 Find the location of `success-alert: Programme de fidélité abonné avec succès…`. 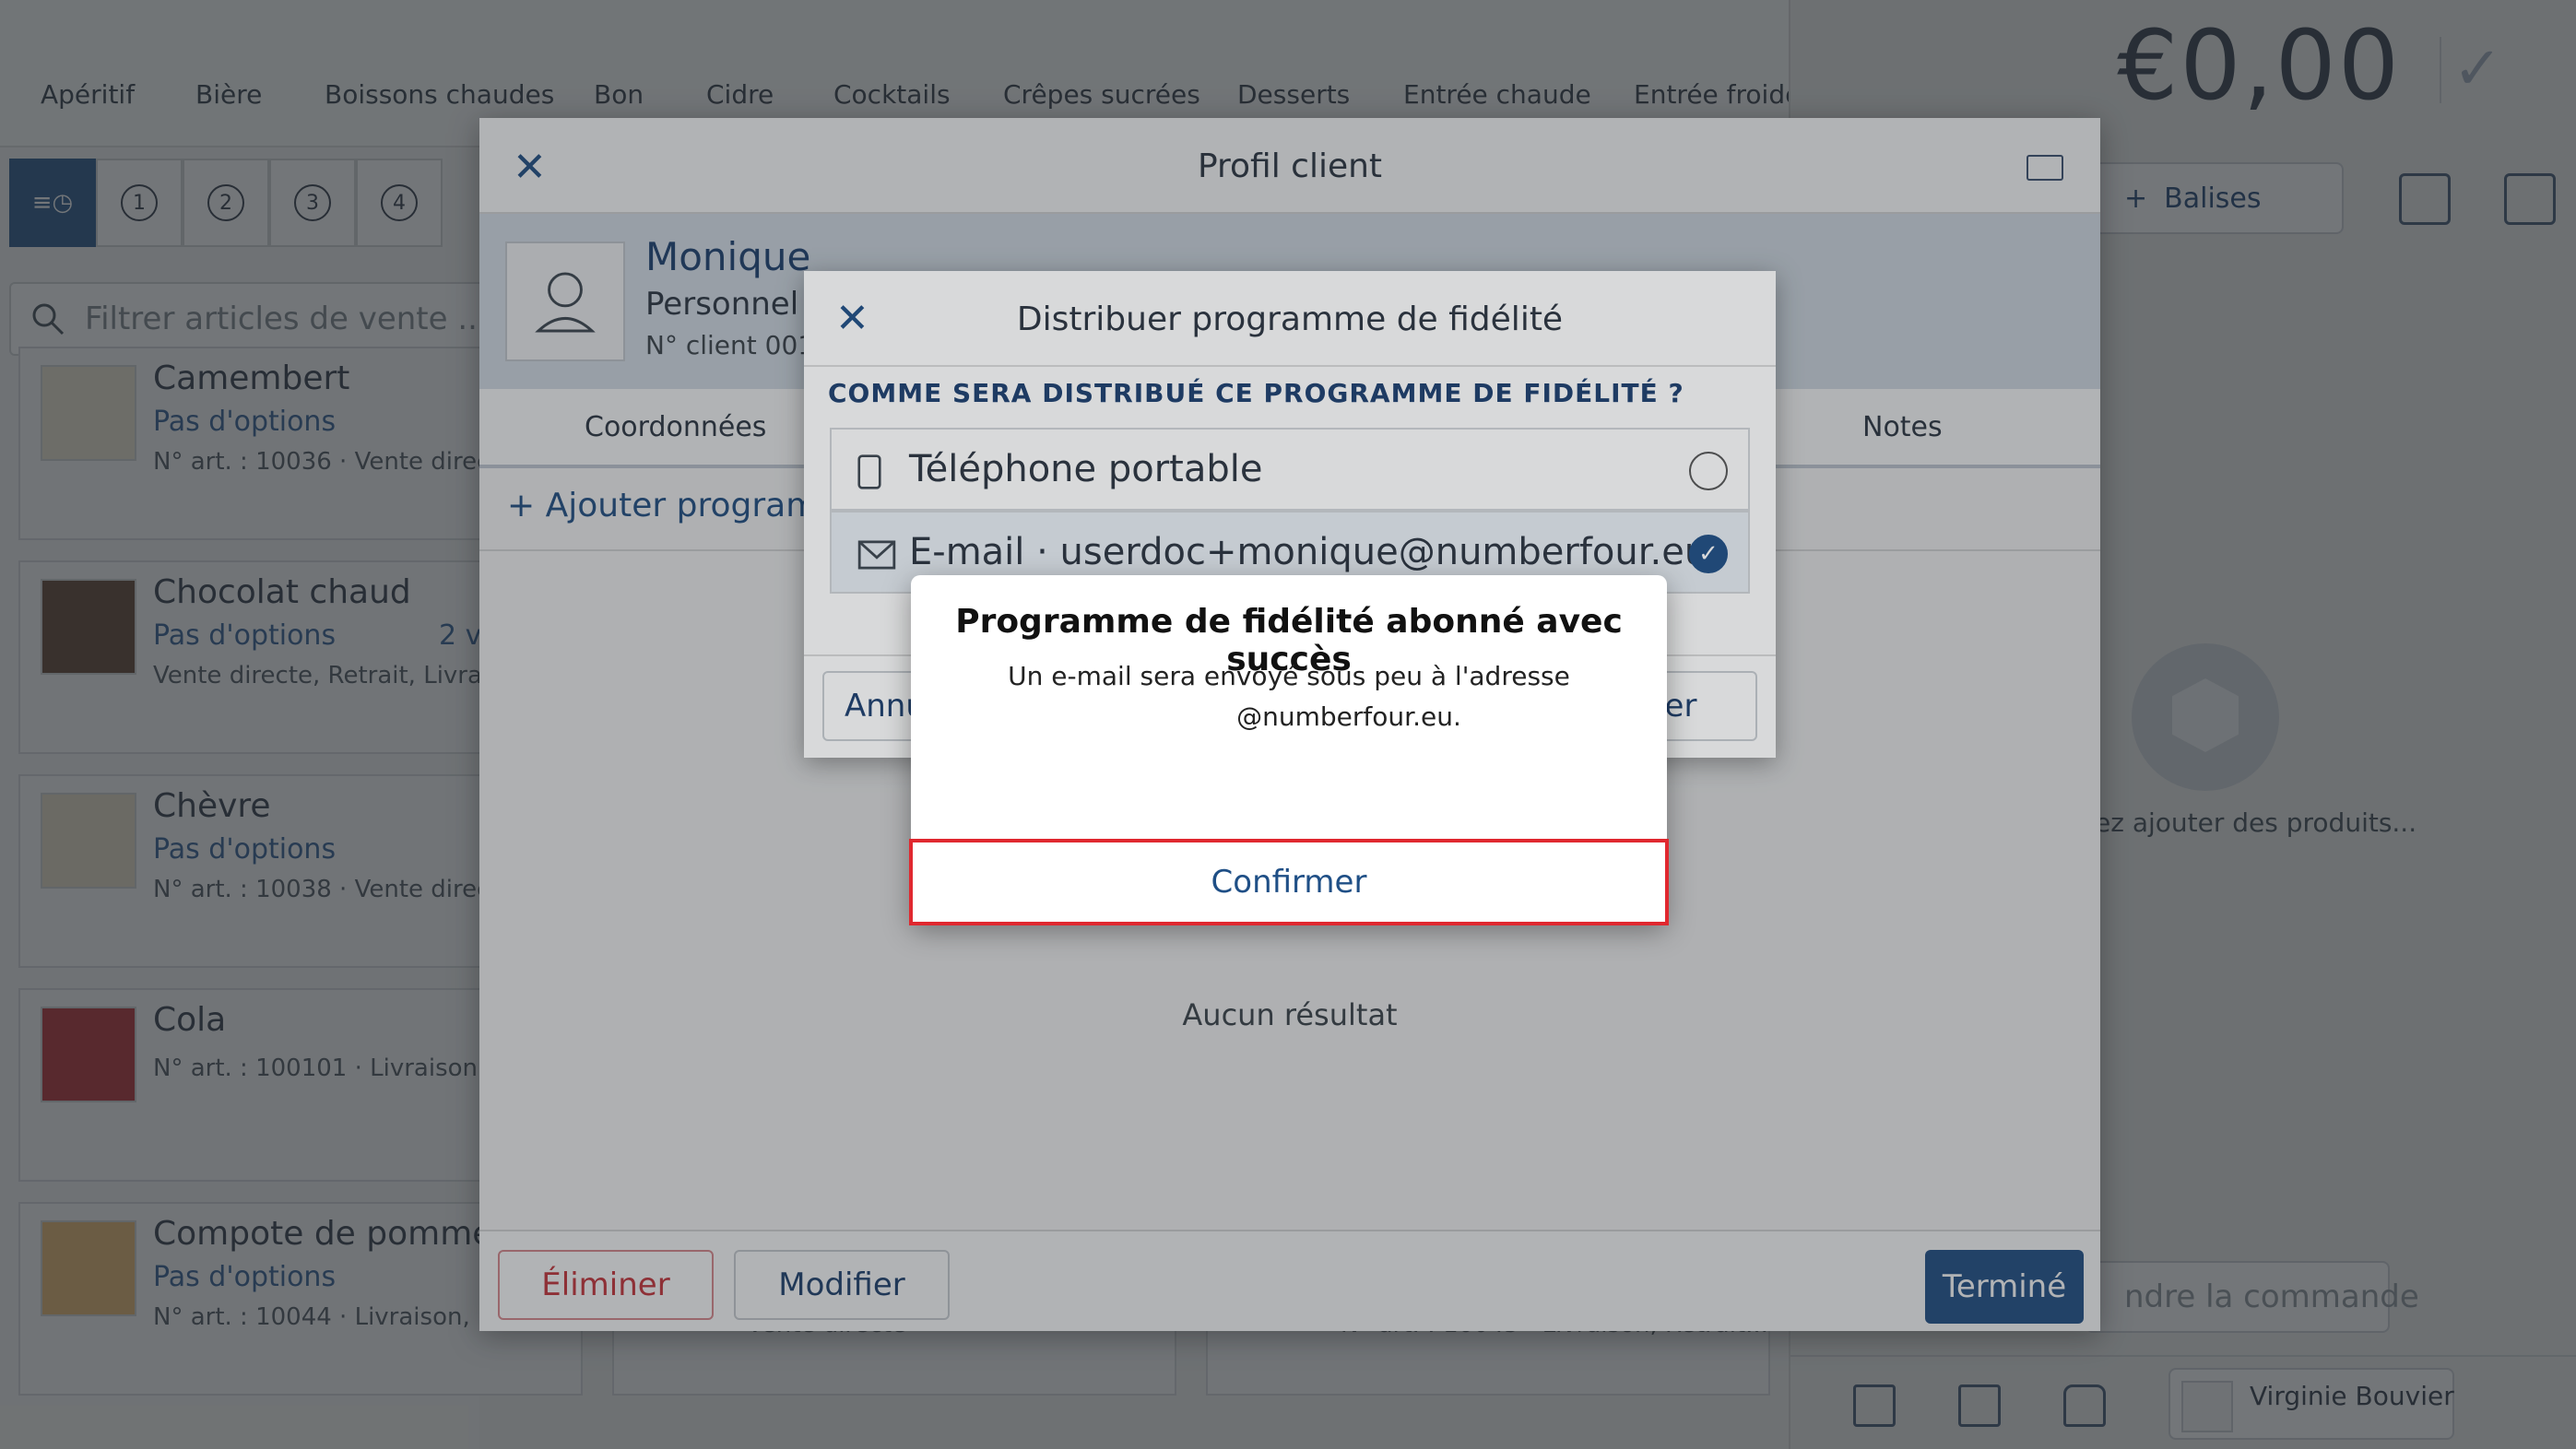

success-alert: Programme de fidélité abonné avec succès… is located at coordinates (1289, 750).